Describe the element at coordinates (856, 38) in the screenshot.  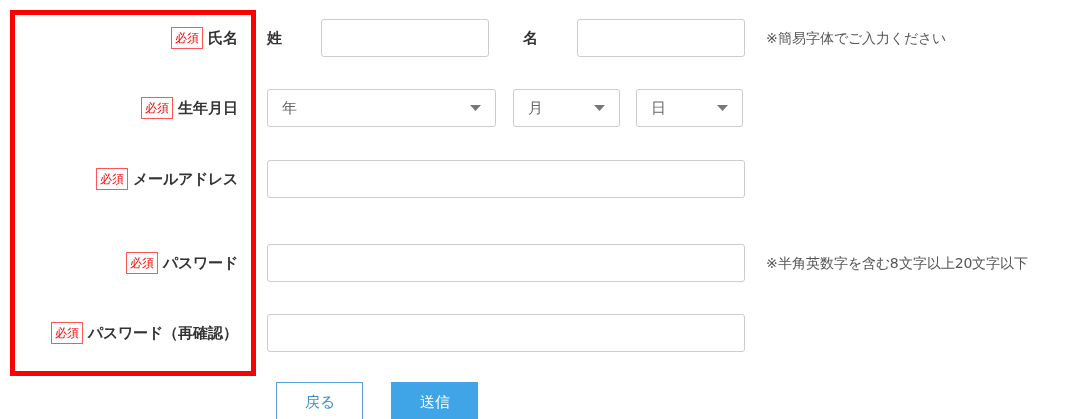
I see `hint-text: ※簡易字体でご入力ください` at that location.